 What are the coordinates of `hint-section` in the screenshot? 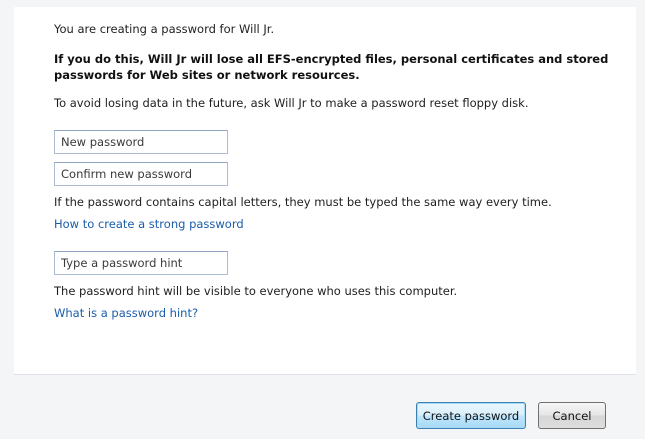 It's located at (335, 263).